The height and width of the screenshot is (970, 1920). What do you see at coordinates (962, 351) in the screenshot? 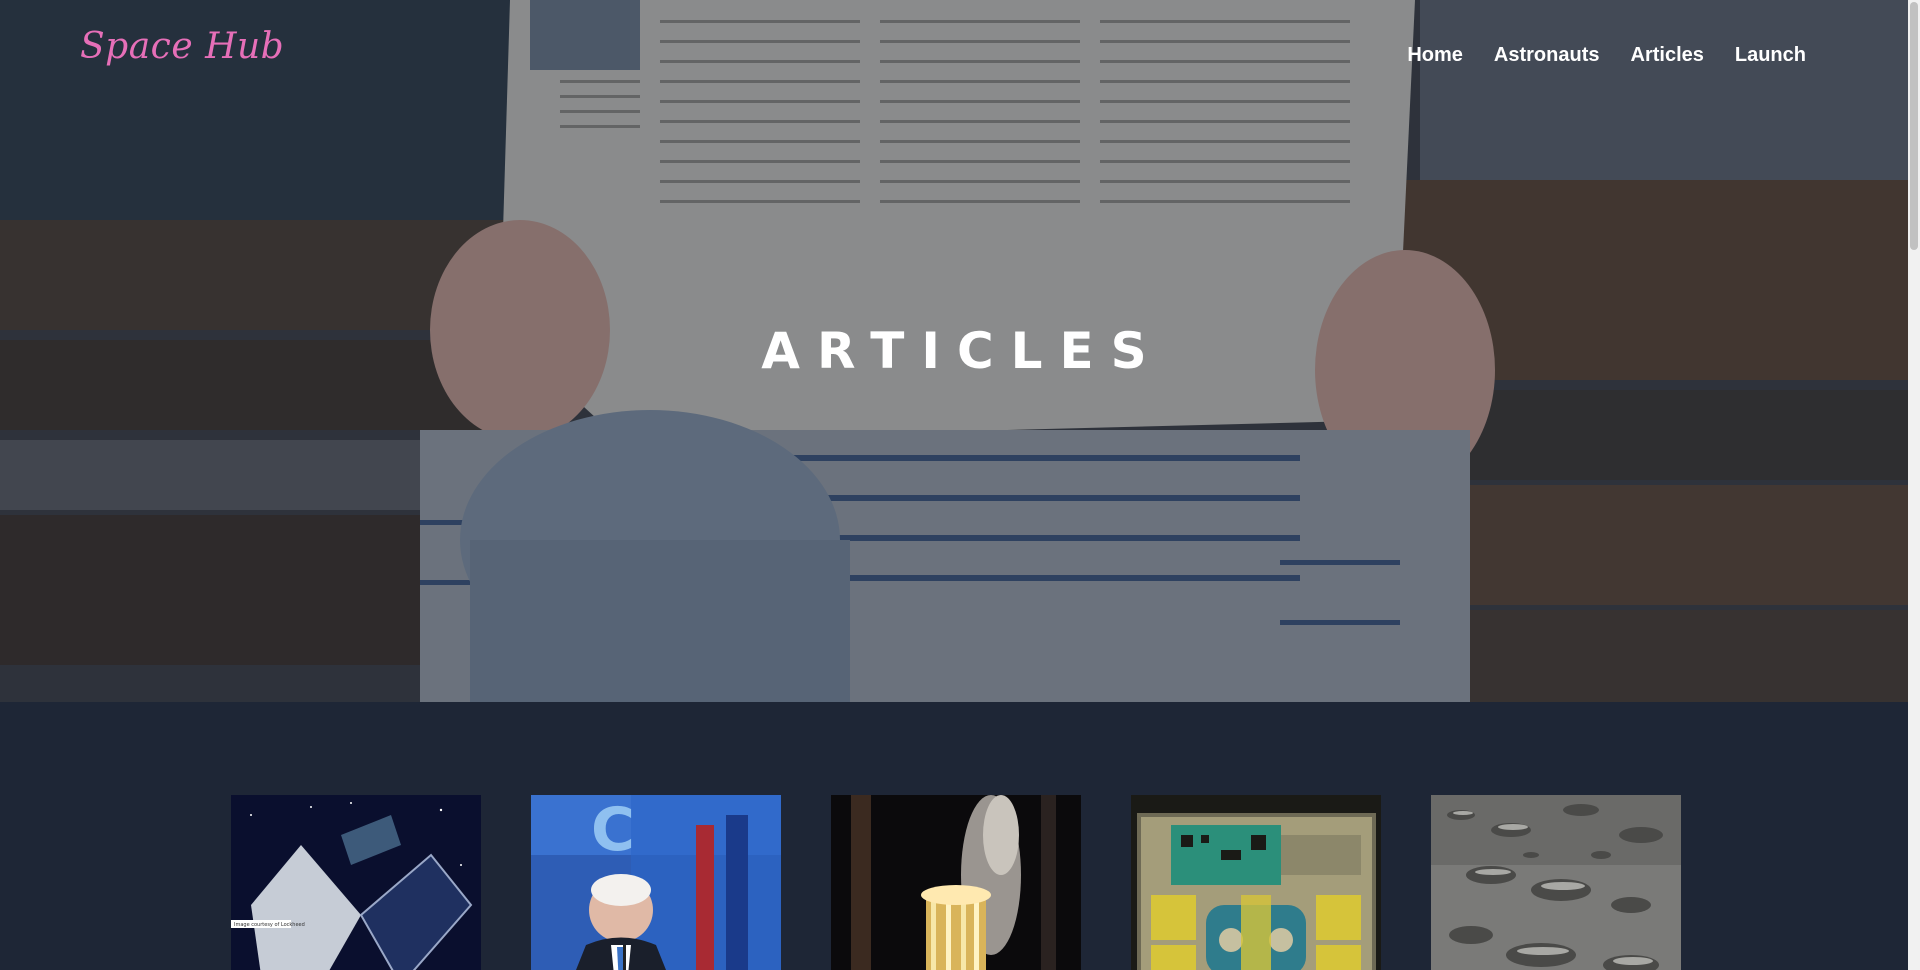
I see `page-title: ARTICLES` at bounding box center [962, 351].